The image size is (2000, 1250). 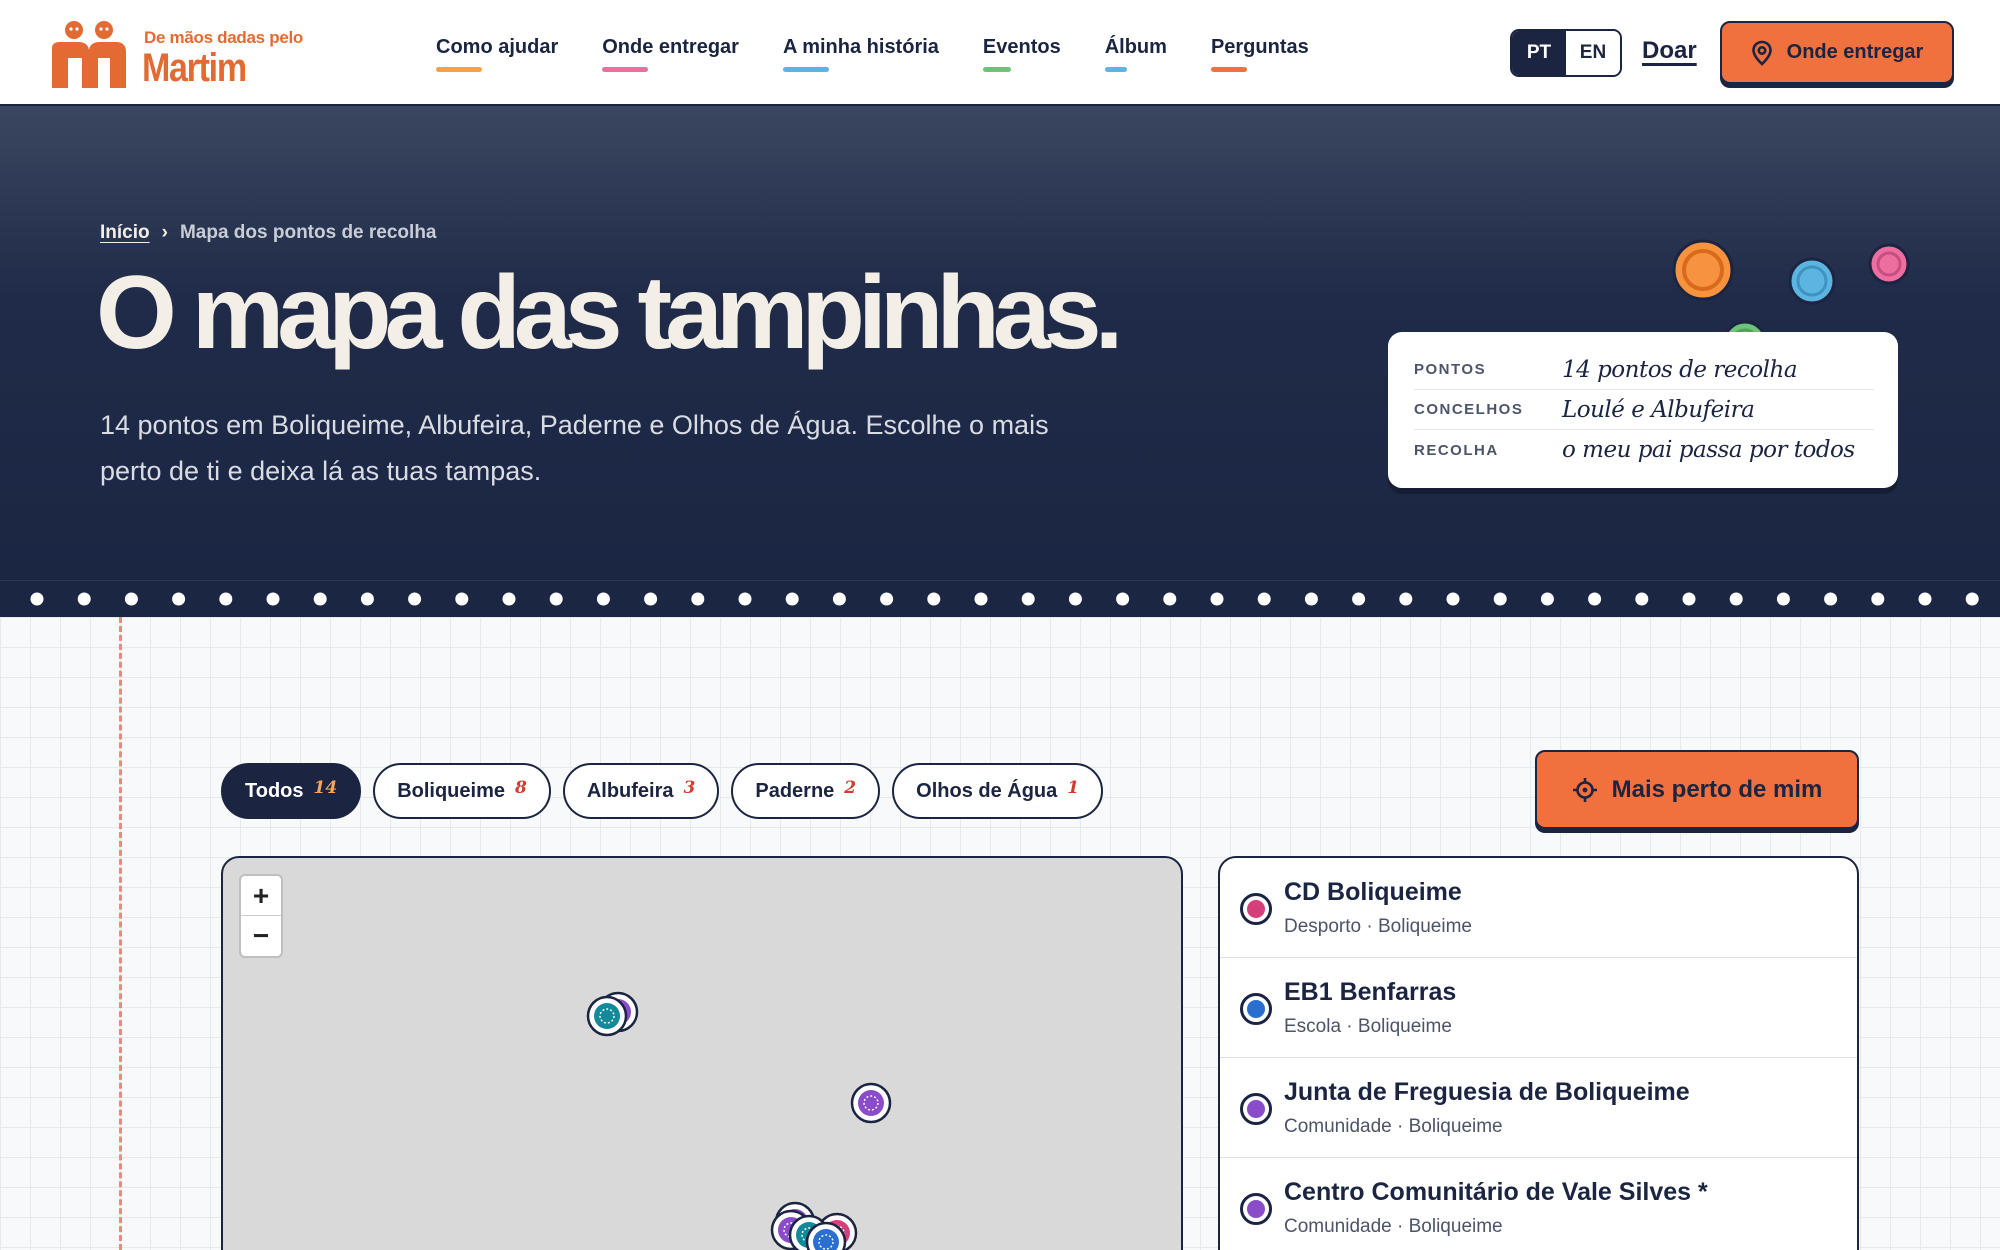 What do you see at coordinates (860, 47) in the screenshot?
I see `nav-item-label: A minha história` at bounding box center [860, 47].